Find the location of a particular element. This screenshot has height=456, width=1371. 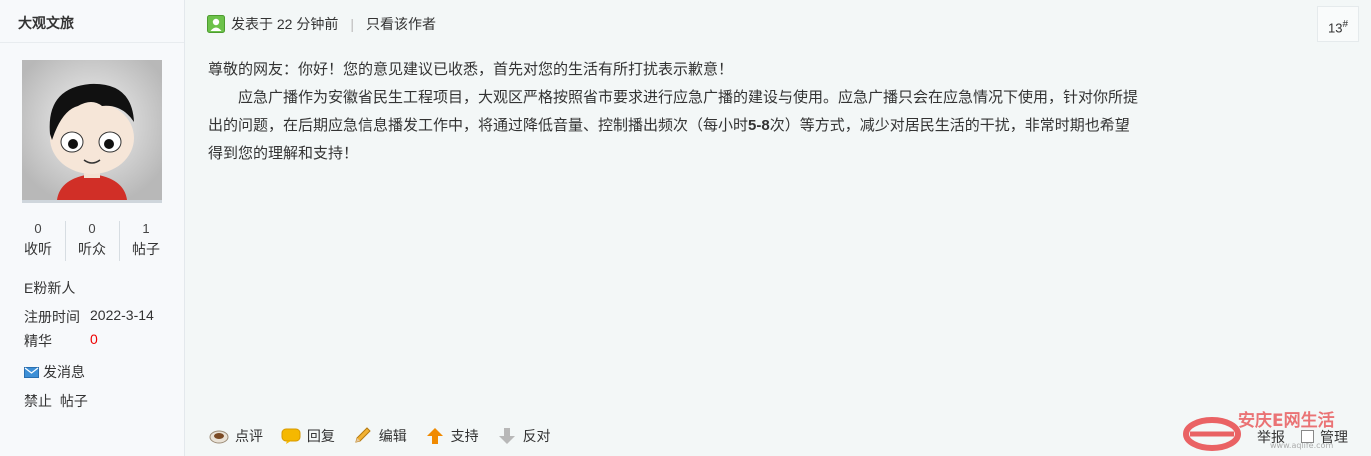

author-stats: 0 收听 0 听众 1 帖子 is located at coordinates (92, 241).